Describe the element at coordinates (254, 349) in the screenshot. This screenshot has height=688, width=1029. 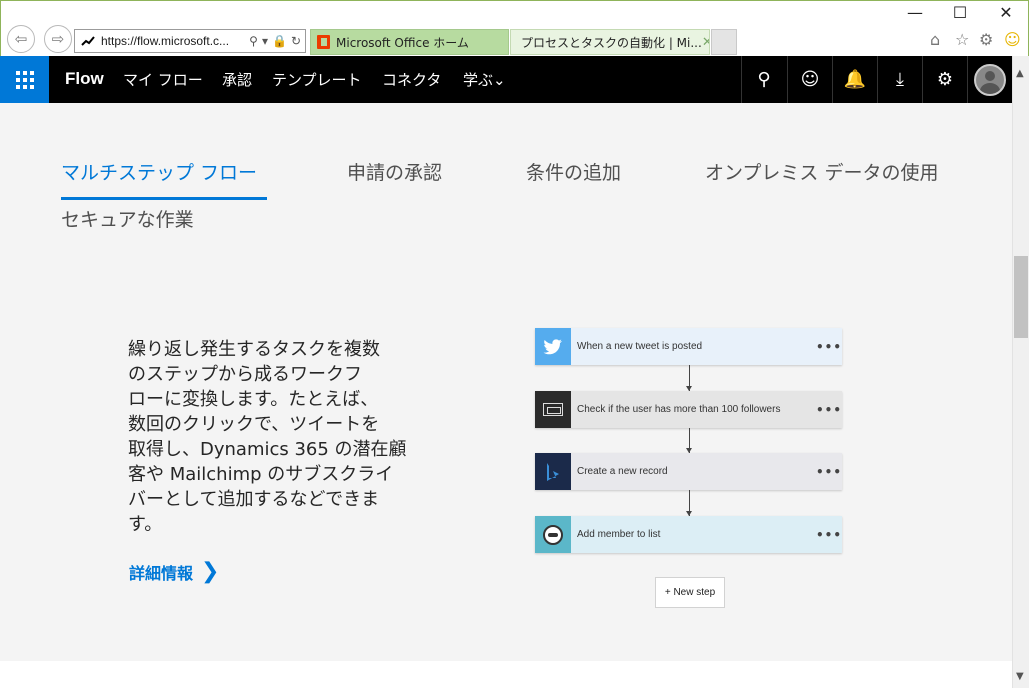
I see `description-line: 繰り返し発生するタスクを複数` at that location.